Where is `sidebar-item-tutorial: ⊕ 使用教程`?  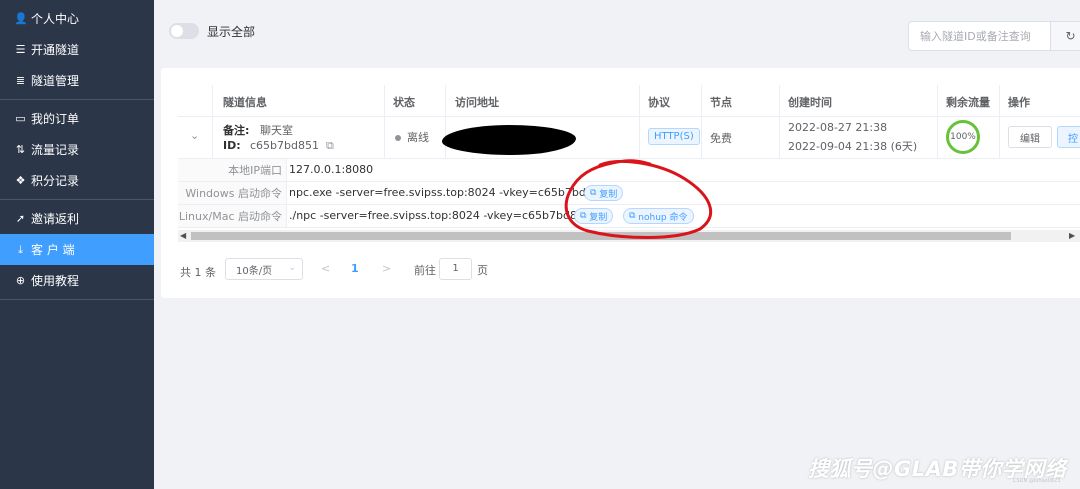
sidebar-item-tutorial: ⊕ 使用教程 is located at coordinates (77, 280).